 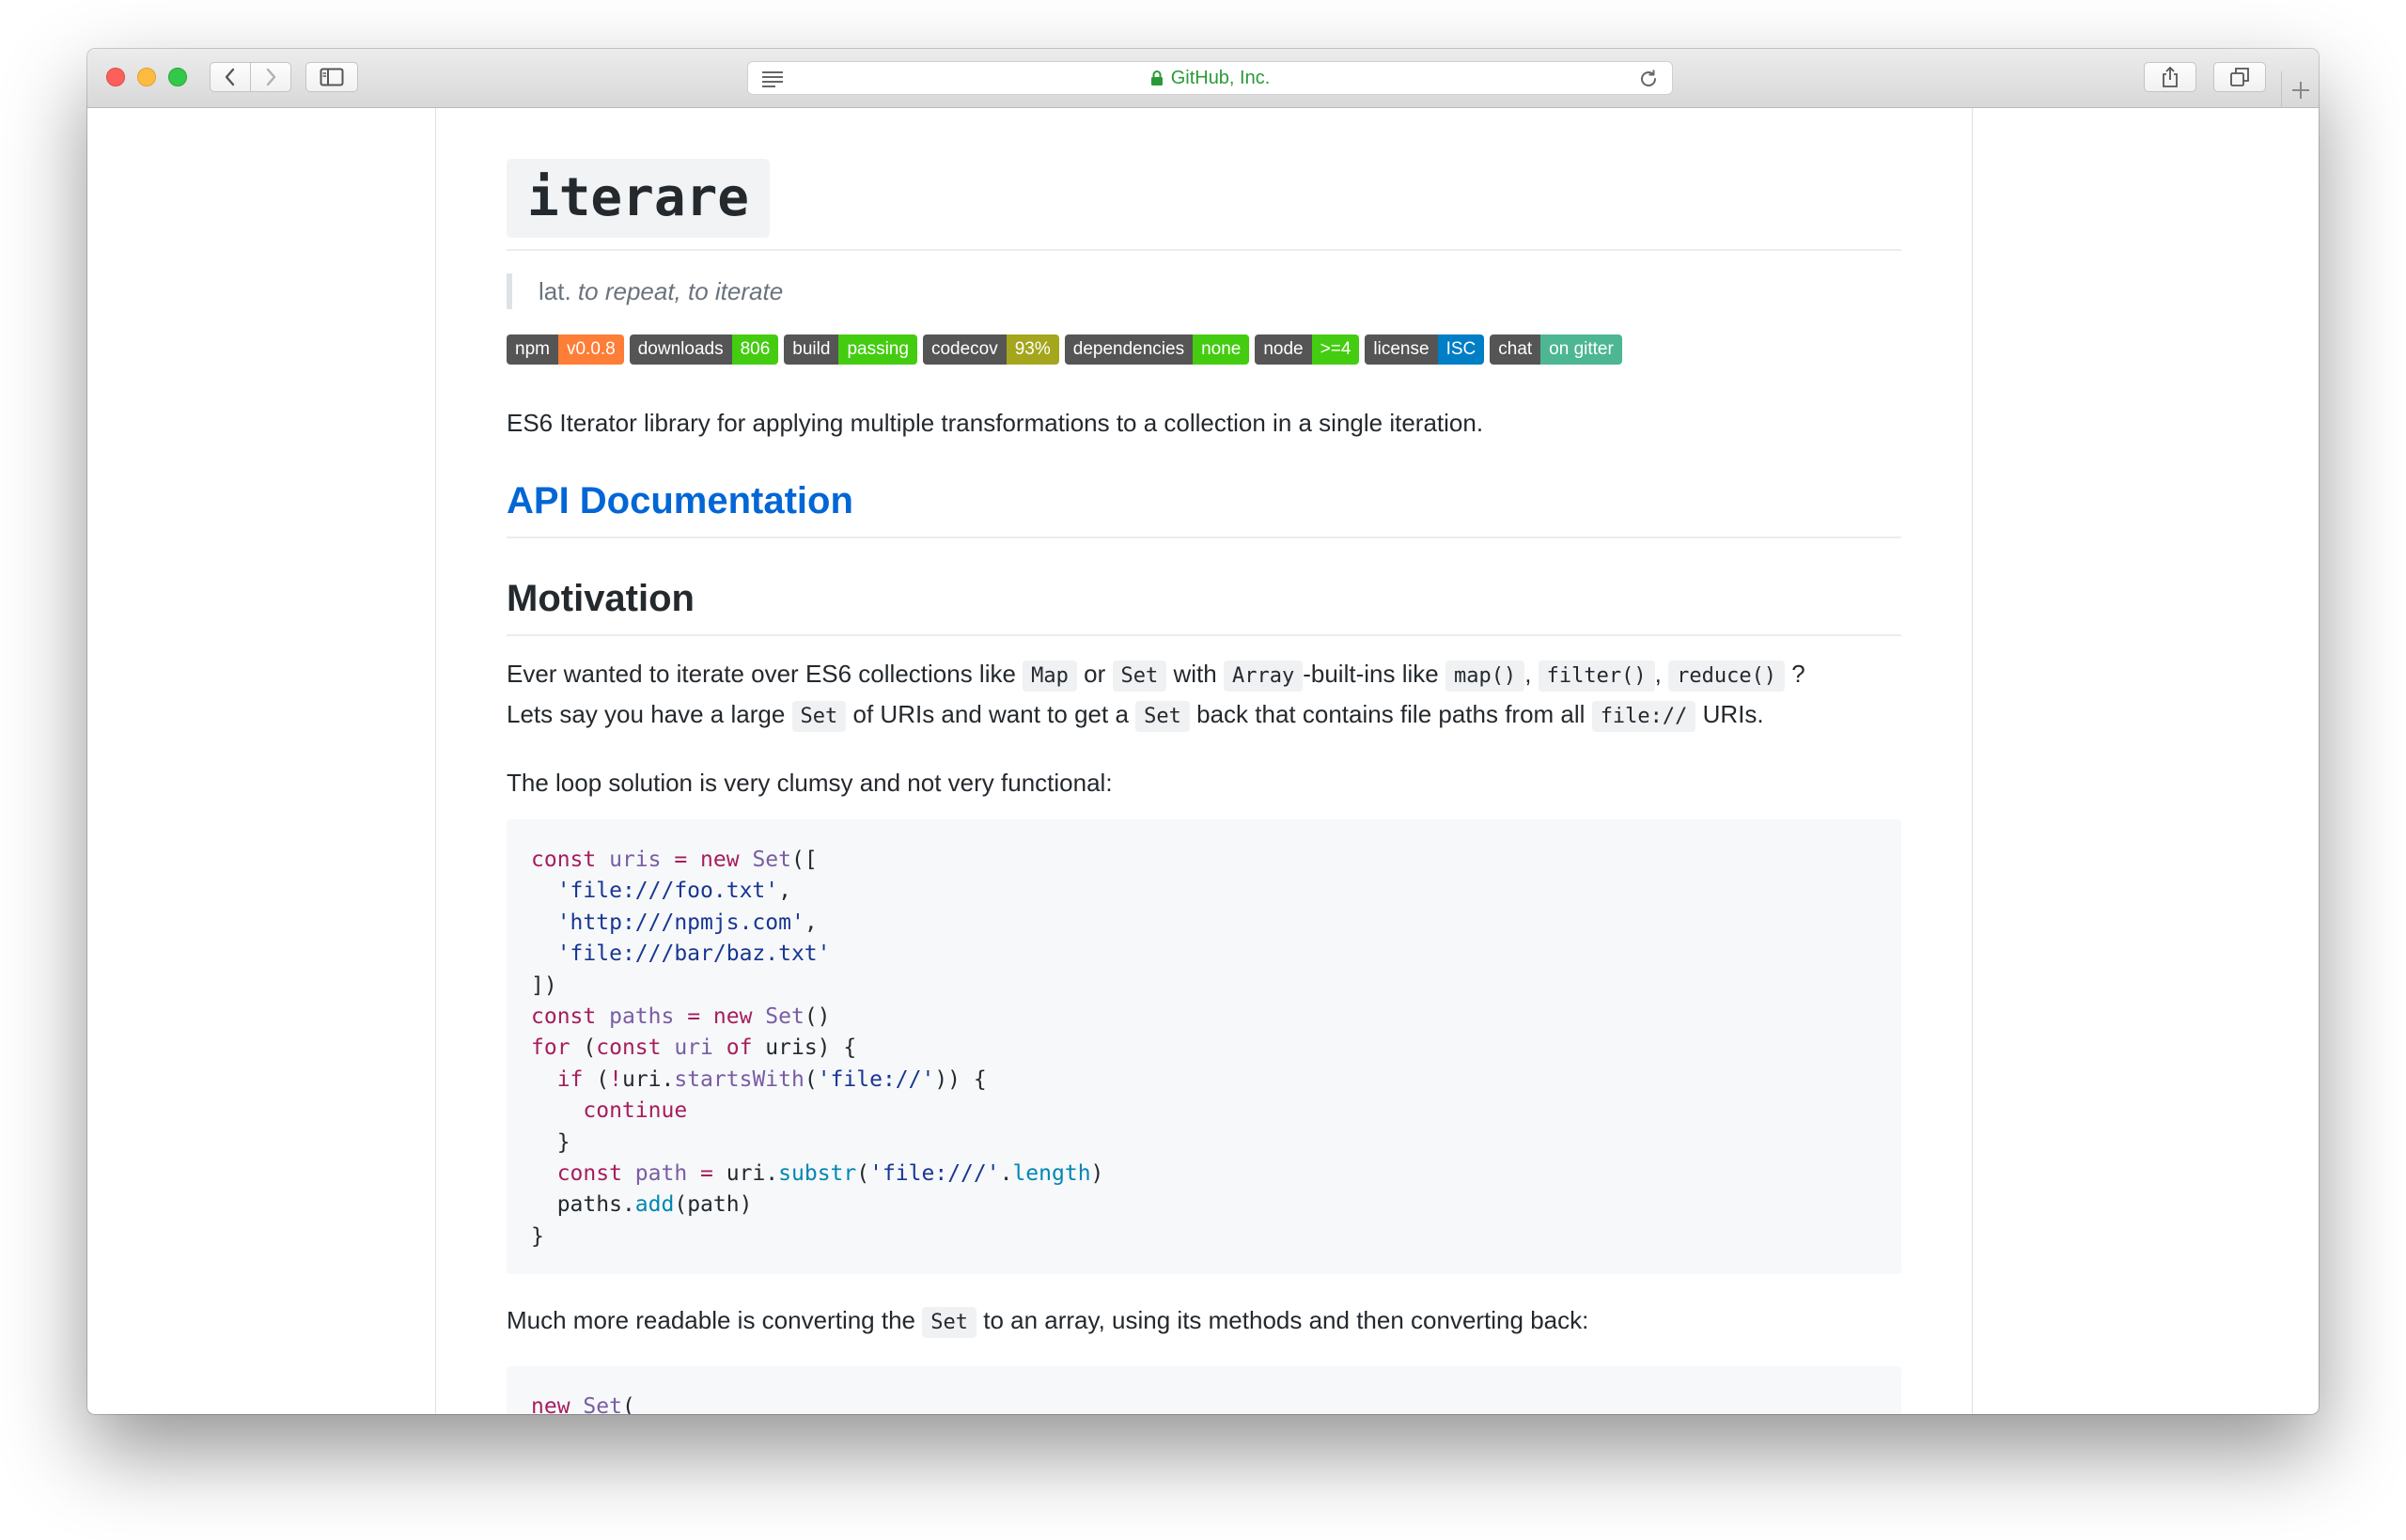 What do you see at coordinates (817, 1174) in the screenshot?
I see `code-token: substr` at bounding box center [817, 1174].